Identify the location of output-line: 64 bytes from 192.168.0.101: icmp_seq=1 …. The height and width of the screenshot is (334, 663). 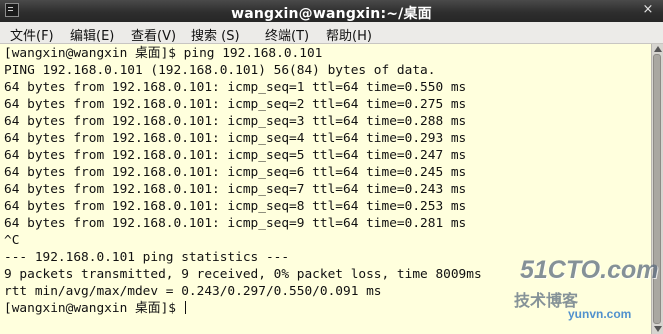
(235, 87).